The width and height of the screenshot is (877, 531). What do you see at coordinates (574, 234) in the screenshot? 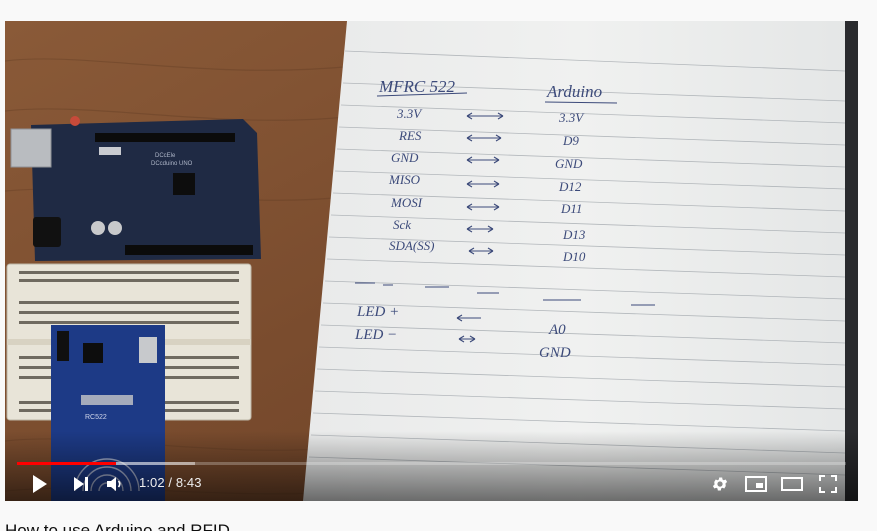
I see `pin-right-6: D13` at bounding box center [574, 234].